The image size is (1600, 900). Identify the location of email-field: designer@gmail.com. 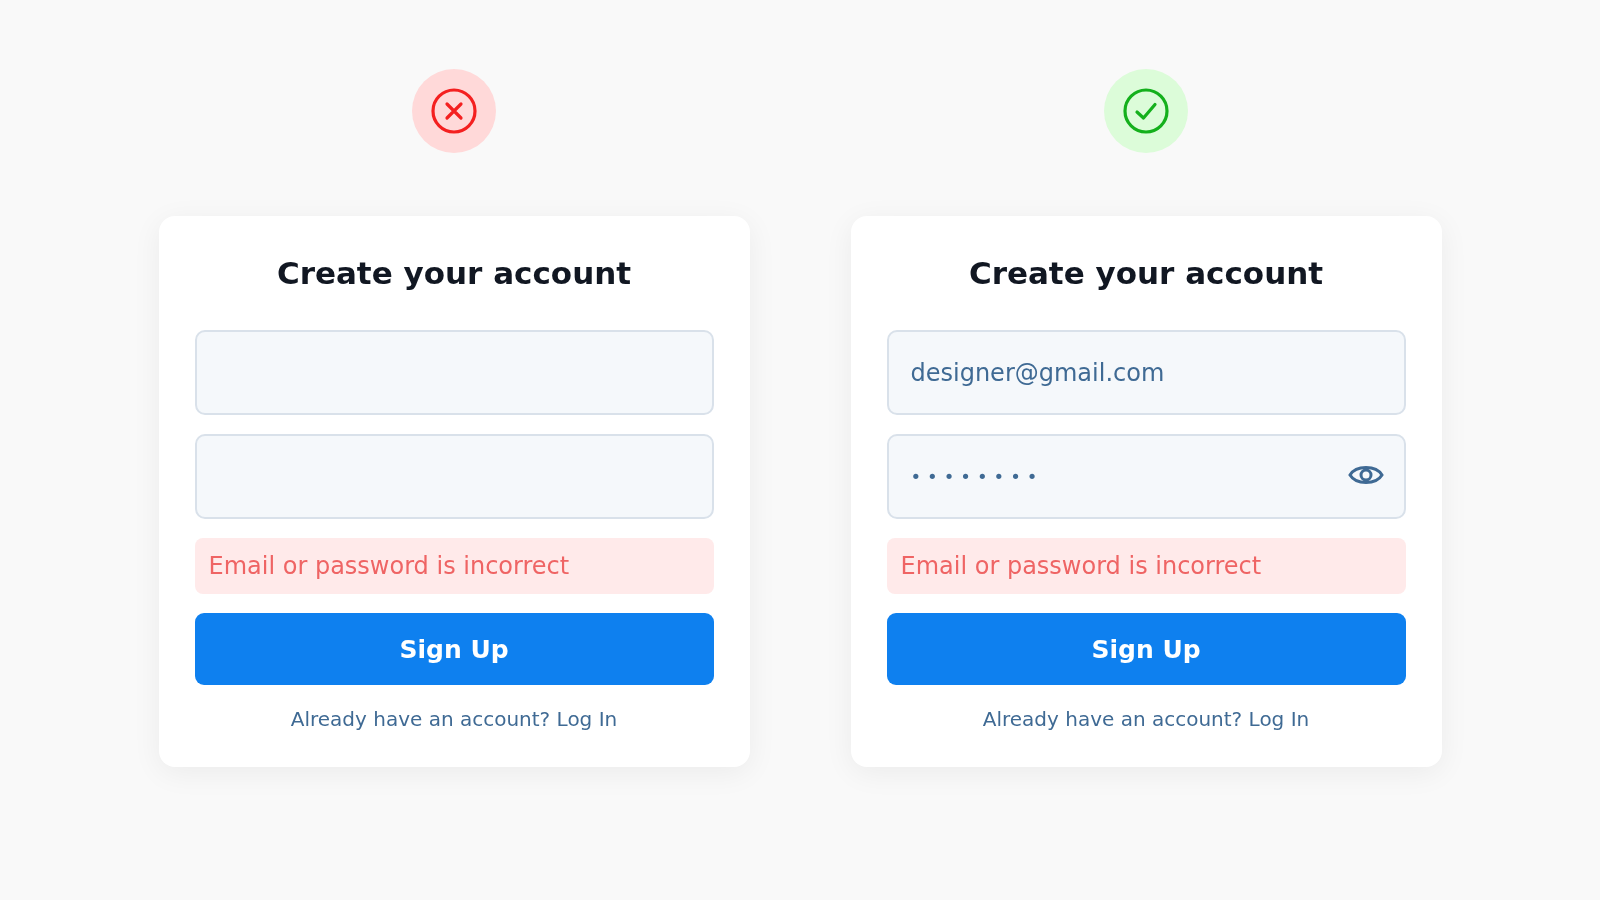
(1146, 372).